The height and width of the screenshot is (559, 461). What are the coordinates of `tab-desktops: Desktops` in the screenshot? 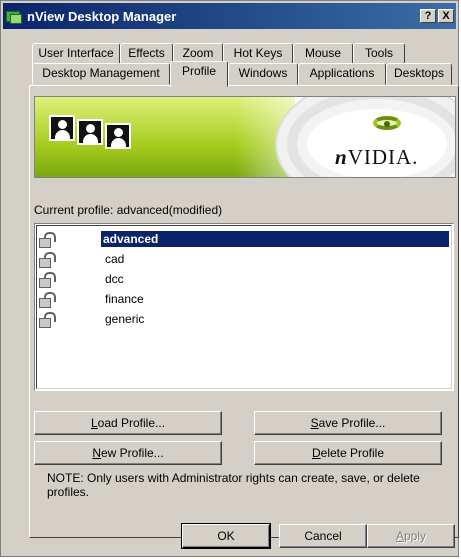 It's located at (419, 74).